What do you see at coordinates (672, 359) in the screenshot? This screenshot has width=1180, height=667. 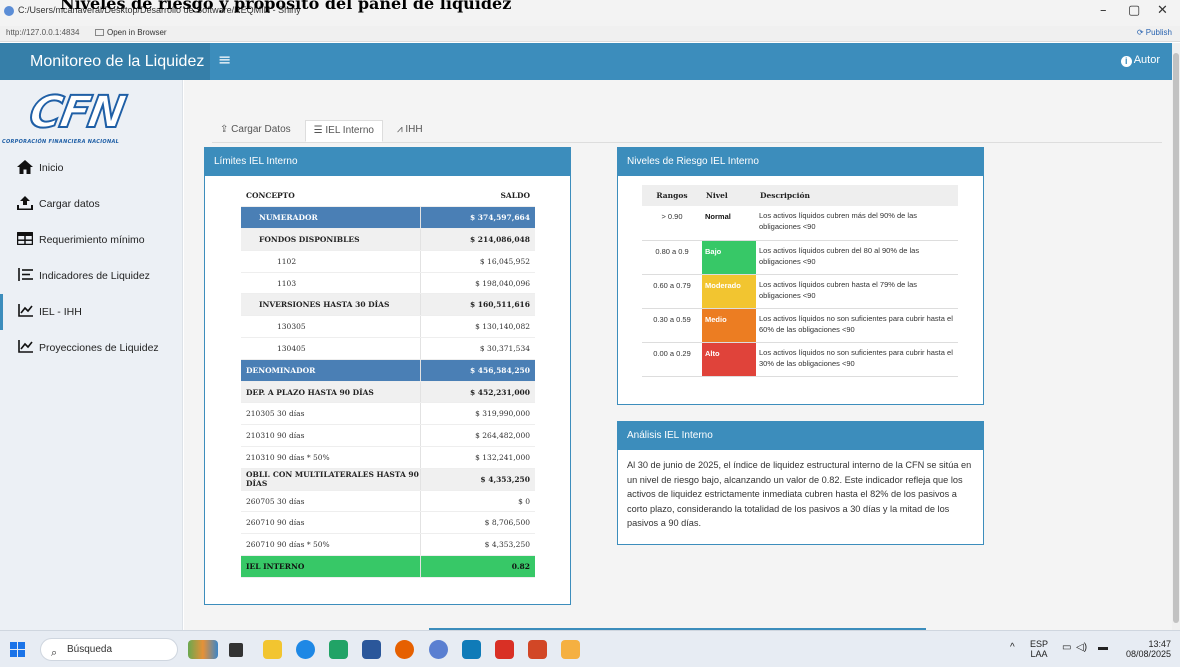 I see `rango-cell: 0.00 a 0.29` at bounding box center [672, 359].